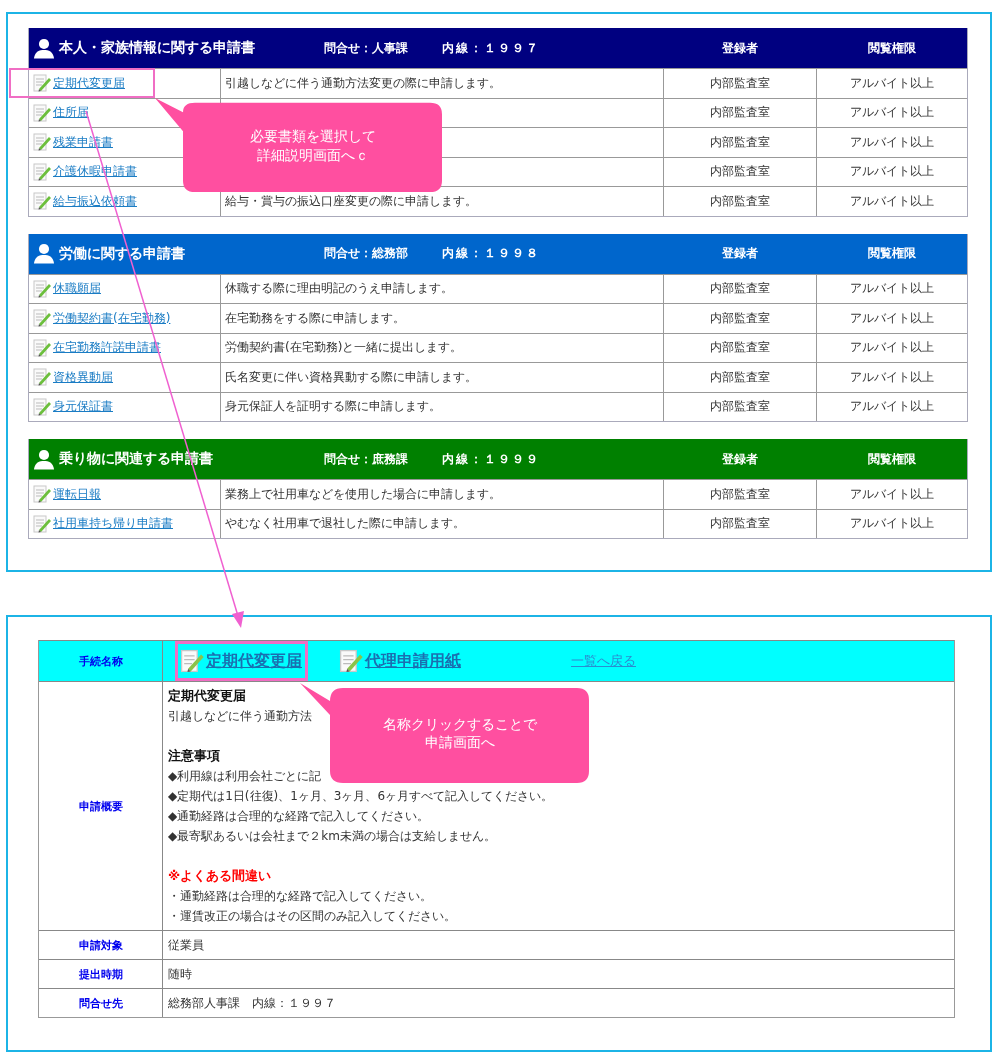 The image size is (998, 1062). Describe the element at coordinates (186, 945) in the screenshot. I see `detail-text: 従業員` at that location.